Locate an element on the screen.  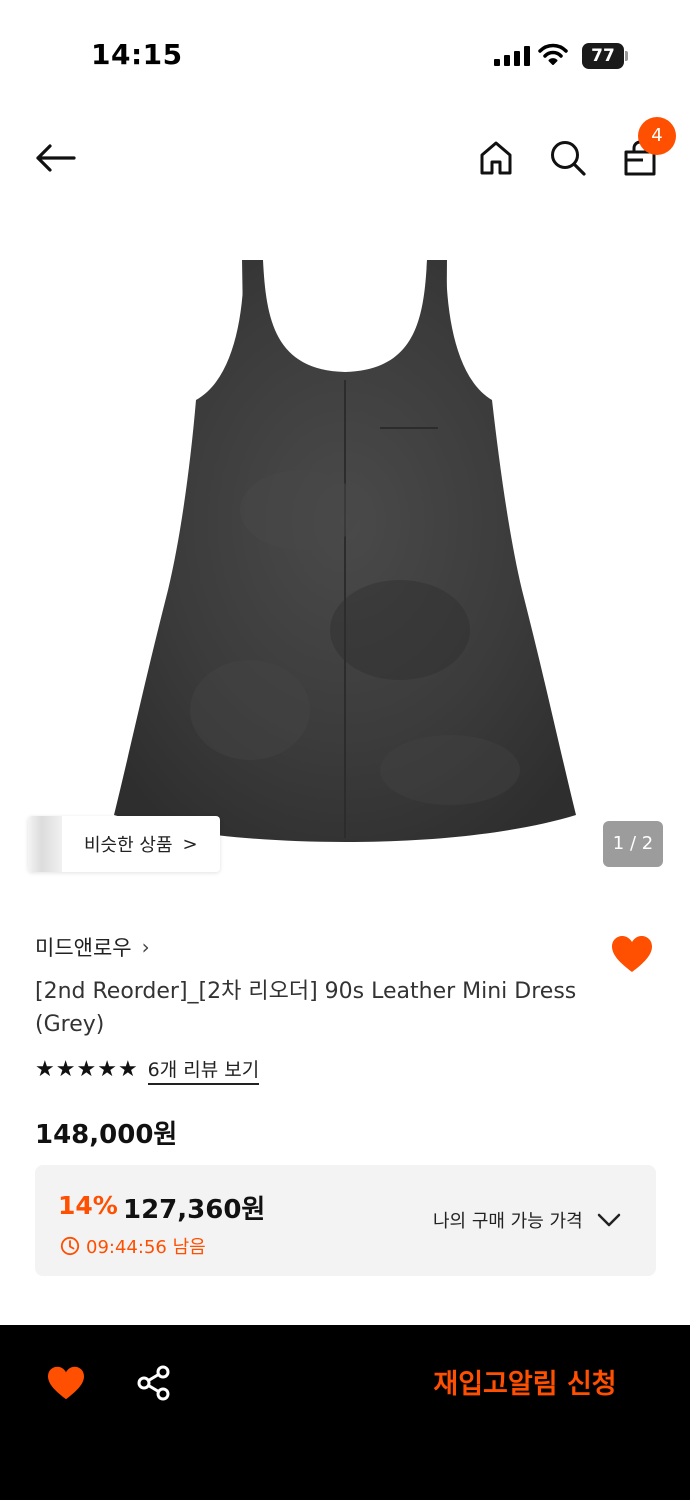
my-price-dropdown: 나의 구매 가능 가격 is located at coordinates (527, 1220).